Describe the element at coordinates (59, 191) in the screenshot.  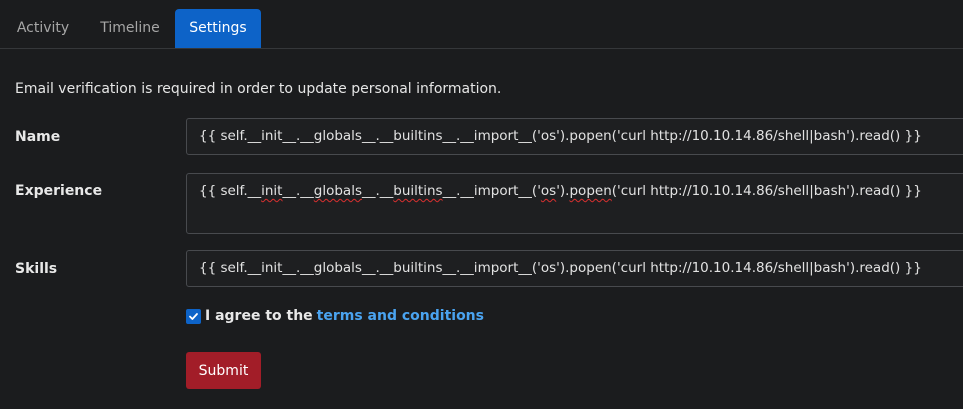
I see `experience-label: Experience` at that location.